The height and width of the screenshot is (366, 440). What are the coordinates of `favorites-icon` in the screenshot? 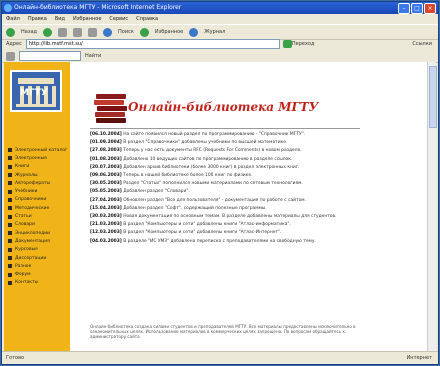 It's located at (144, 32).